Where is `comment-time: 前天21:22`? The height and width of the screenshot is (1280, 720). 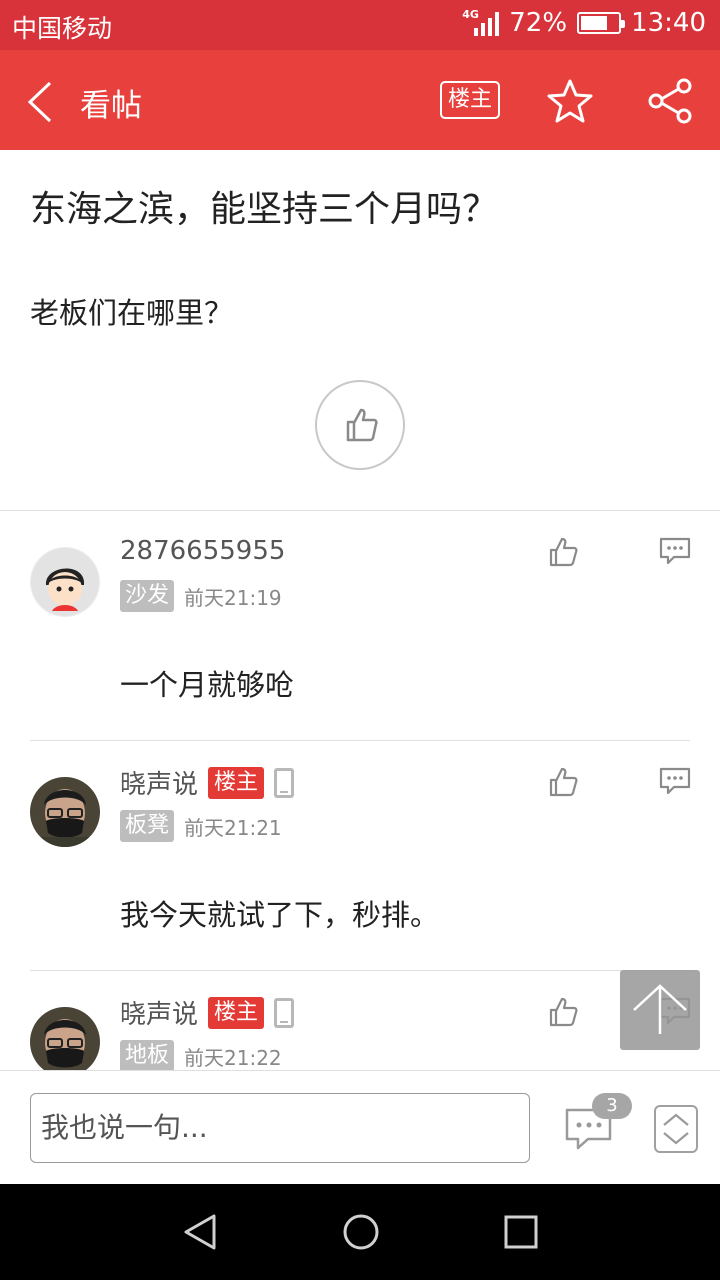
comment-time: 前天21:22 is located at coordinates (233, 1057).